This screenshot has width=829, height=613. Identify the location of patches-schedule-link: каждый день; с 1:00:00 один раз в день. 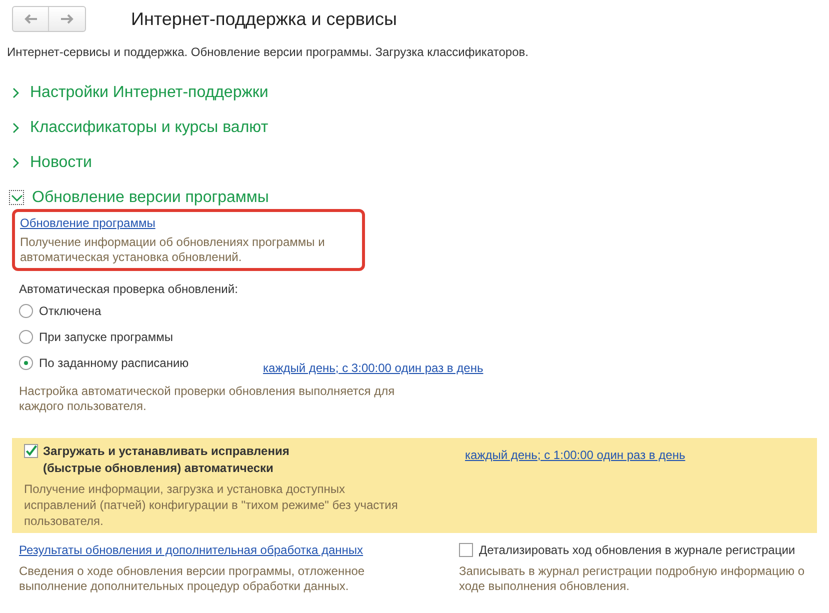
(575, 455).